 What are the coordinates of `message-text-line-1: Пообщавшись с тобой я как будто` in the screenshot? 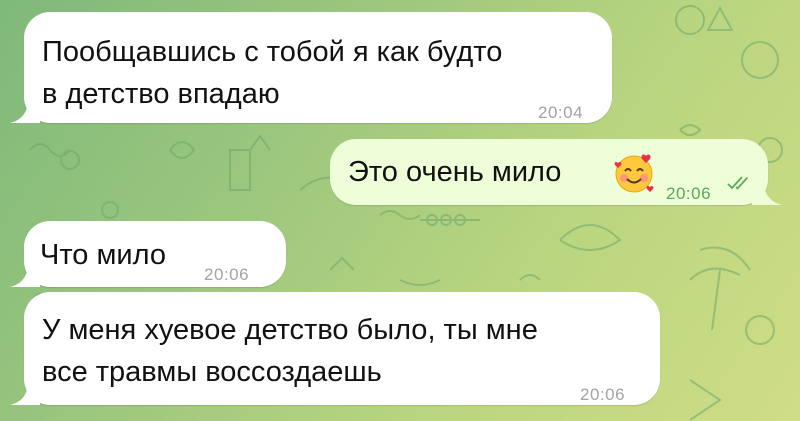 It's located at (272, 52).